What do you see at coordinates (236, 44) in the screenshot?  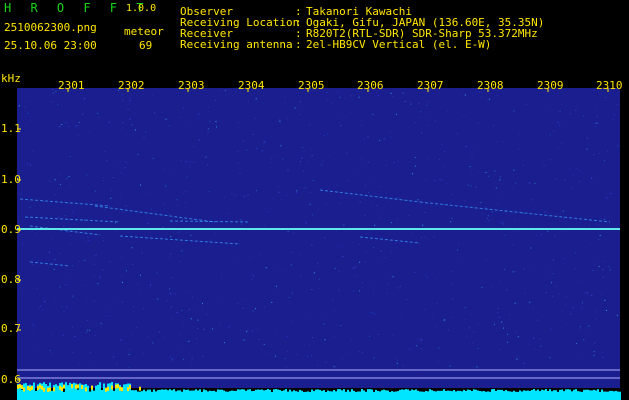 I see `antenna-key: Receiving antenna` at bounding box center [236, 44].